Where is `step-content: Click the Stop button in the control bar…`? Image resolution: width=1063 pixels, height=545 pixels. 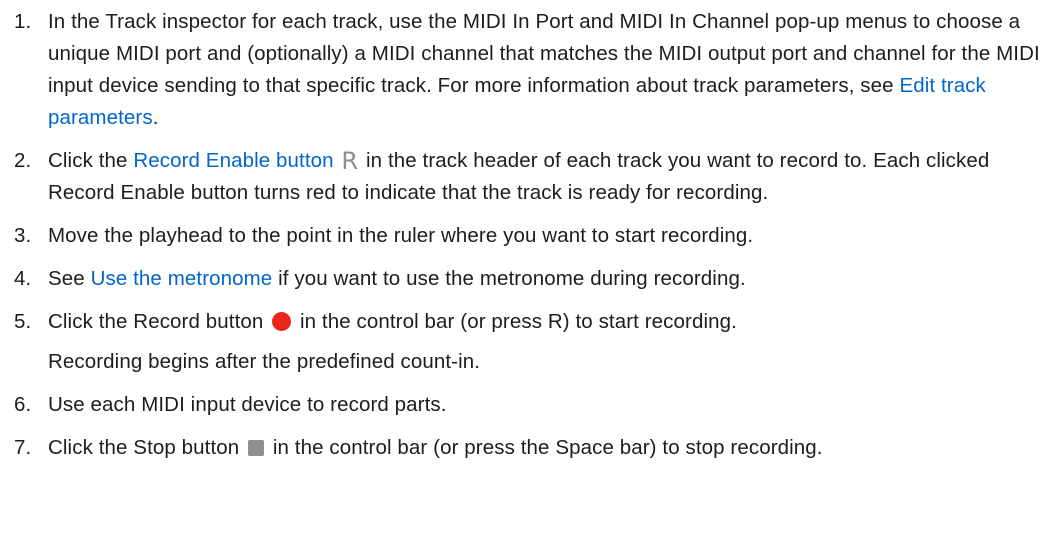 step-content: Click the Stop button in the control bar… is located at coordinates (435, 448).